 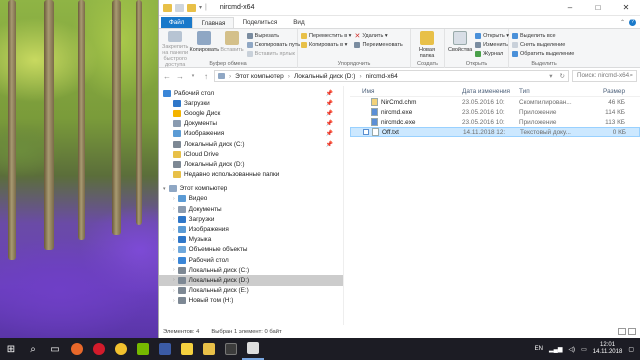 What do you see at coordinates (326, 44) in the screenshot?
I see `copy-to-button: Копировать в ▾` at bounding box center [326, 44].